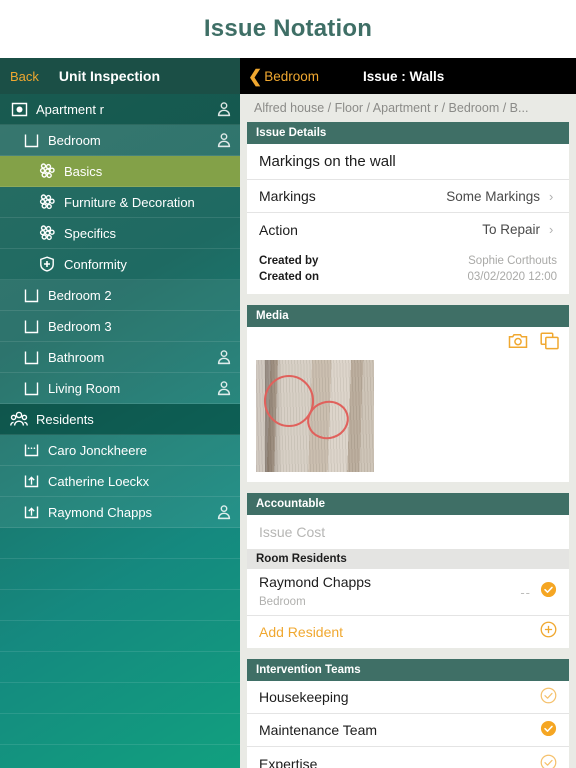  I want to click on issue-cost-field: Issue Cost, so click(408, 532).